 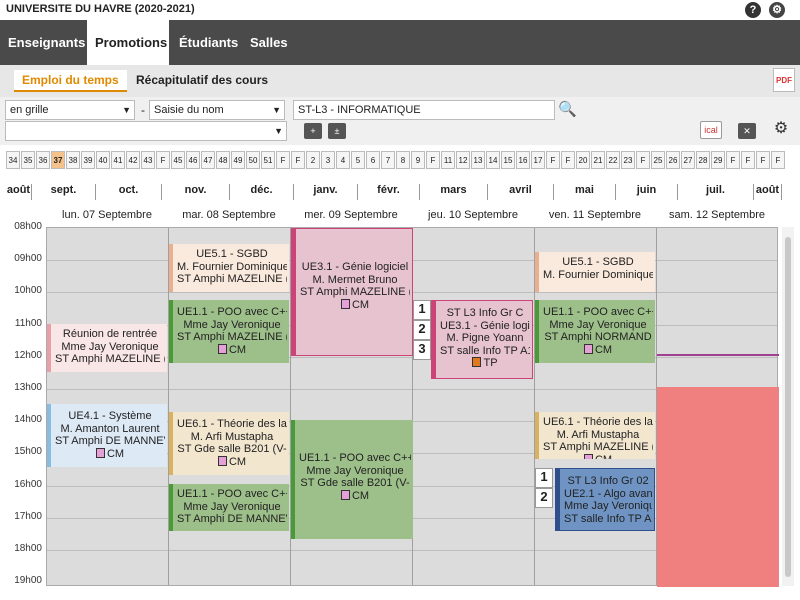 I want to click on week-cell: 17, so click(x=538, y=160).